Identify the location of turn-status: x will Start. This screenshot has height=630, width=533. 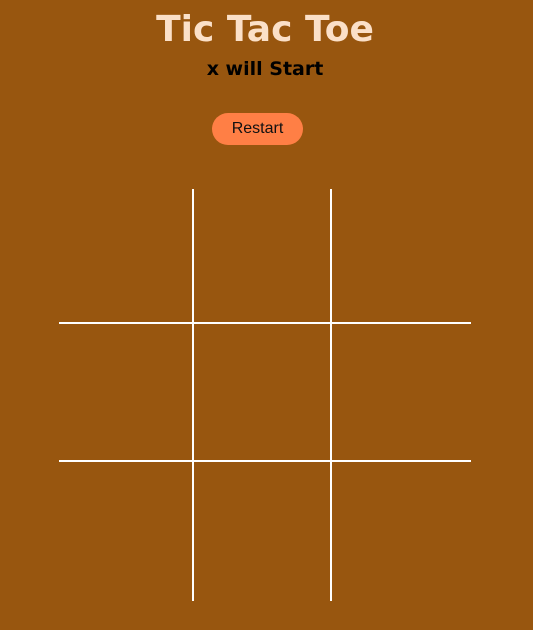
(265, 69).